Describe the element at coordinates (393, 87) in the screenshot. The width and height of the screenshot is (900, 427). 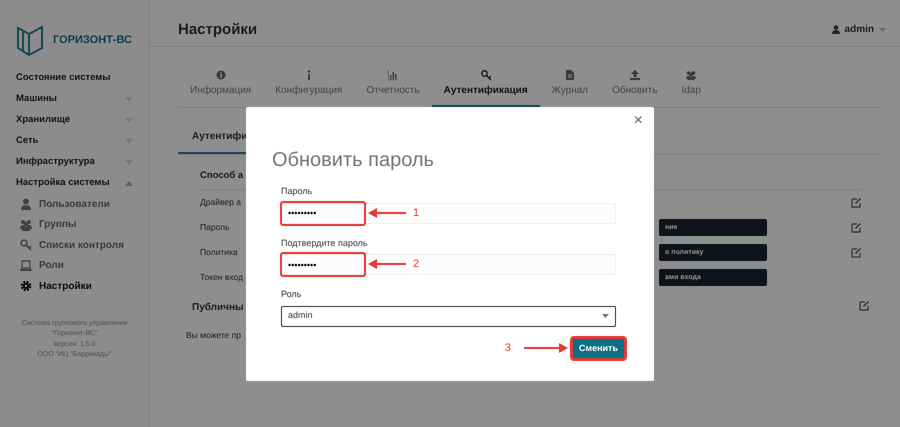
I see `tab: Отчетность` at that location.